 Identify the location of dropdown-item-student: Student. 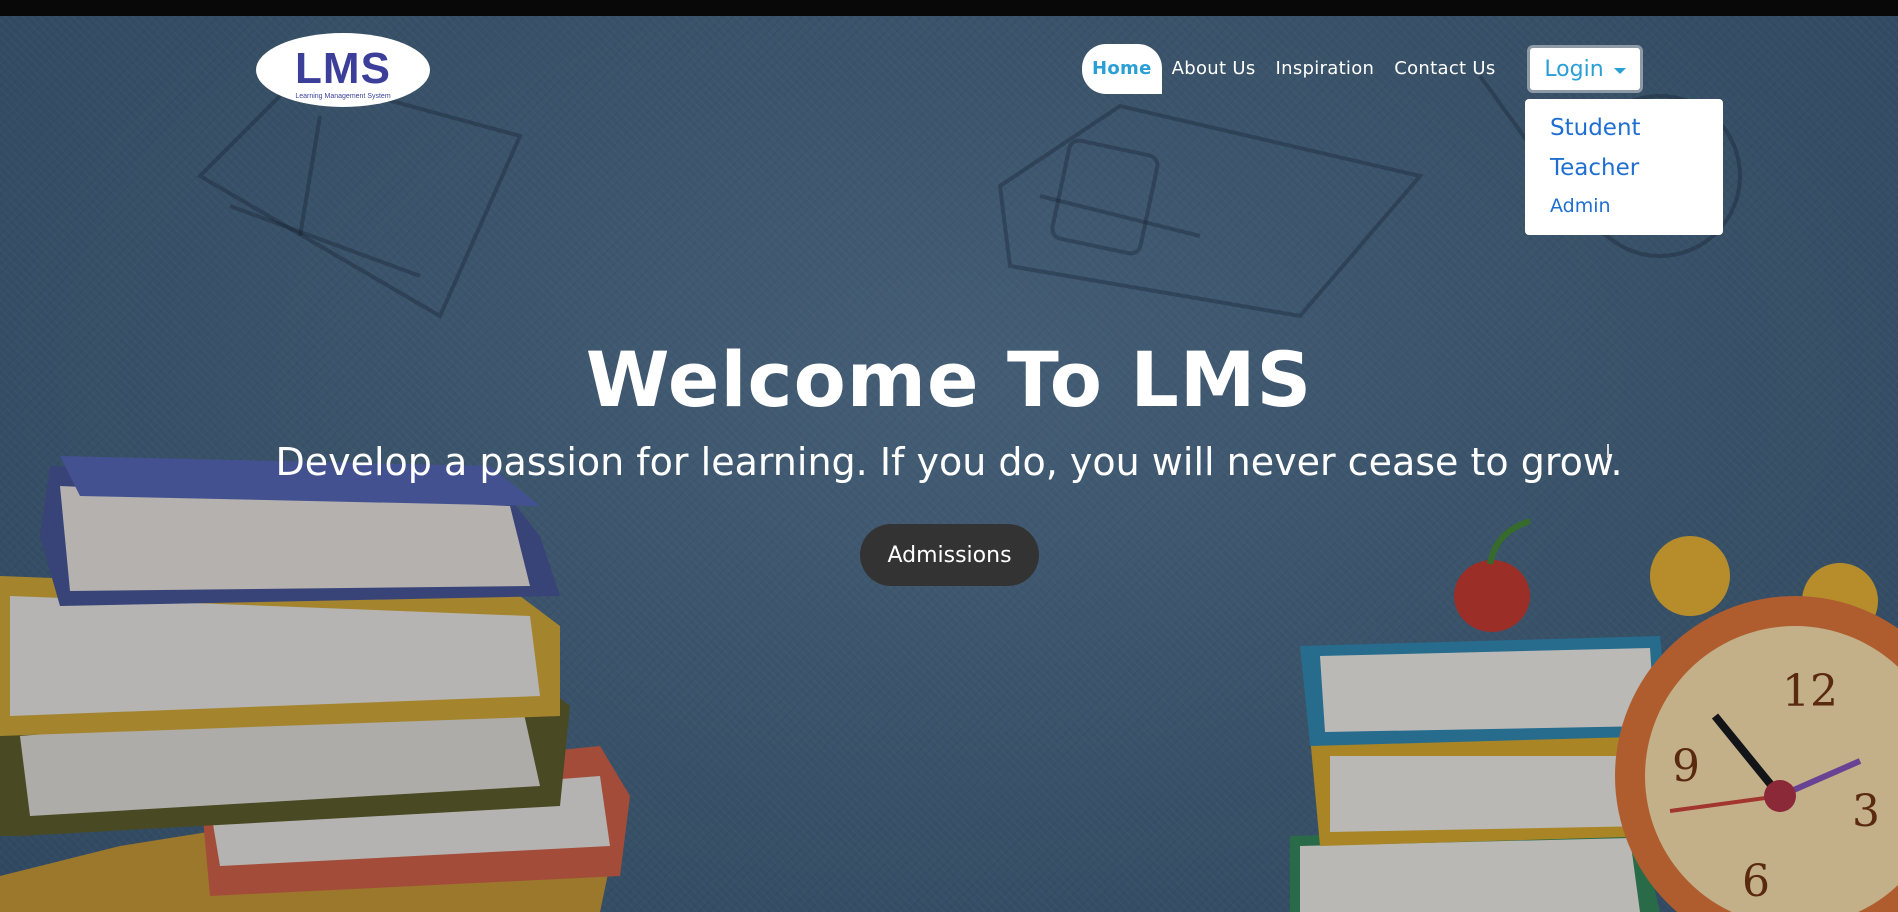
(1624, 131).